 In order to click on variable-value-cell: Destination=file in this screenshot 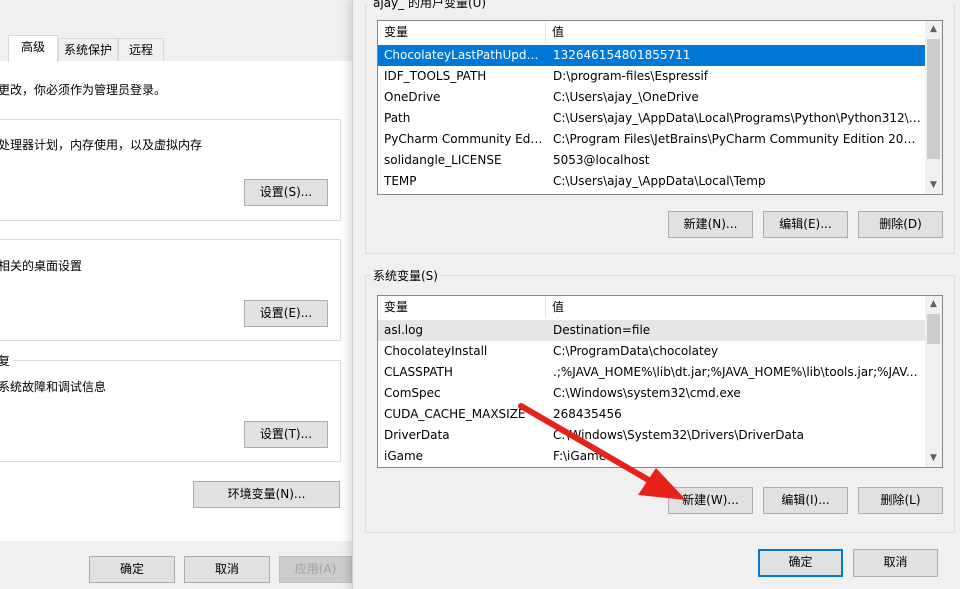, I will do `click(602, 330)`.